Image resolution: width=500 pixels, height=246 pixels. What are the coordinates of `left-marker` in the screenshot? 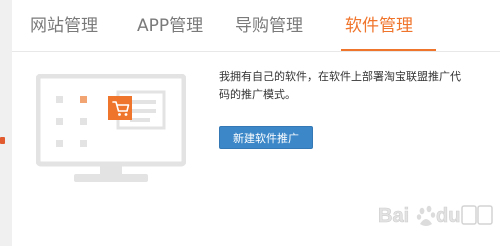 It's located at (2, 140).